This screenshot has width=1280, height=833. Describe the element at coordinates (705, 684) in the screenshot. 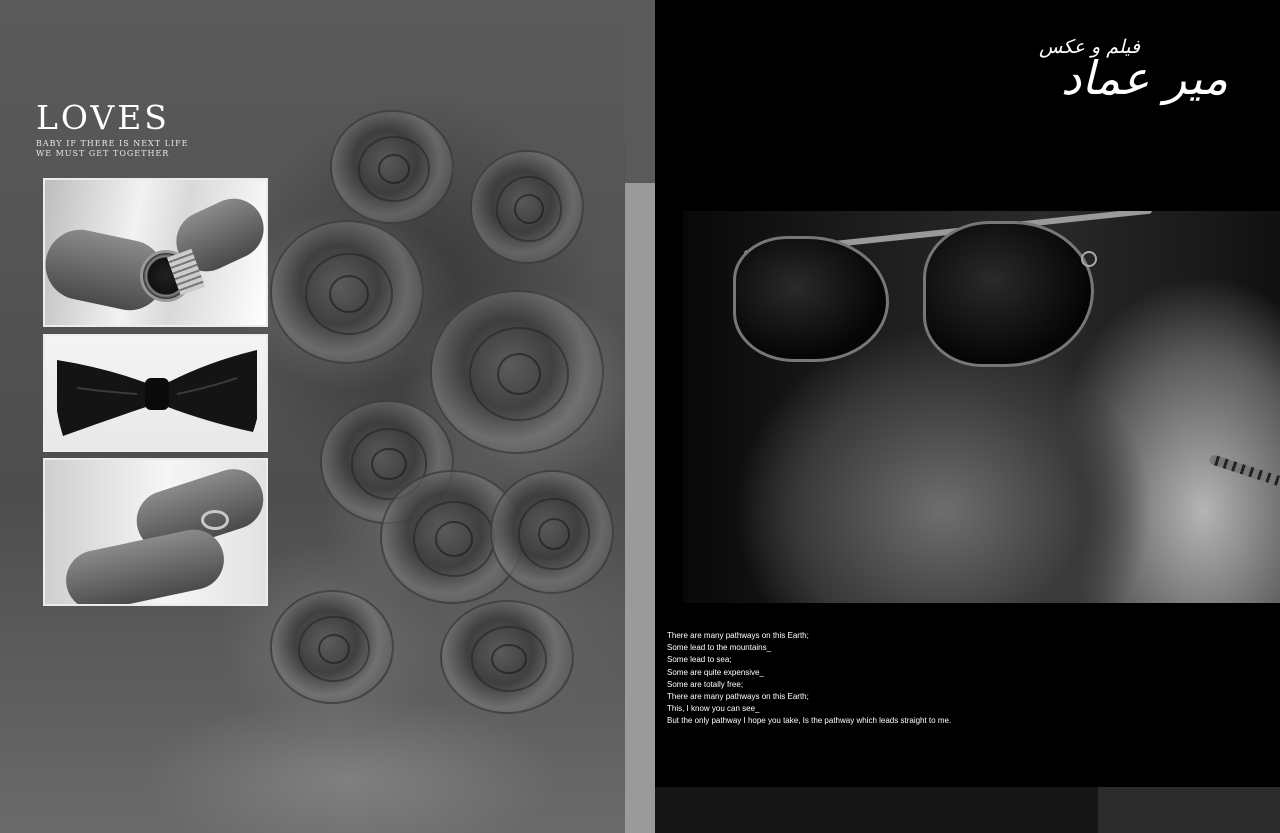

I see `poem-line: Some are totally free;` at that location.